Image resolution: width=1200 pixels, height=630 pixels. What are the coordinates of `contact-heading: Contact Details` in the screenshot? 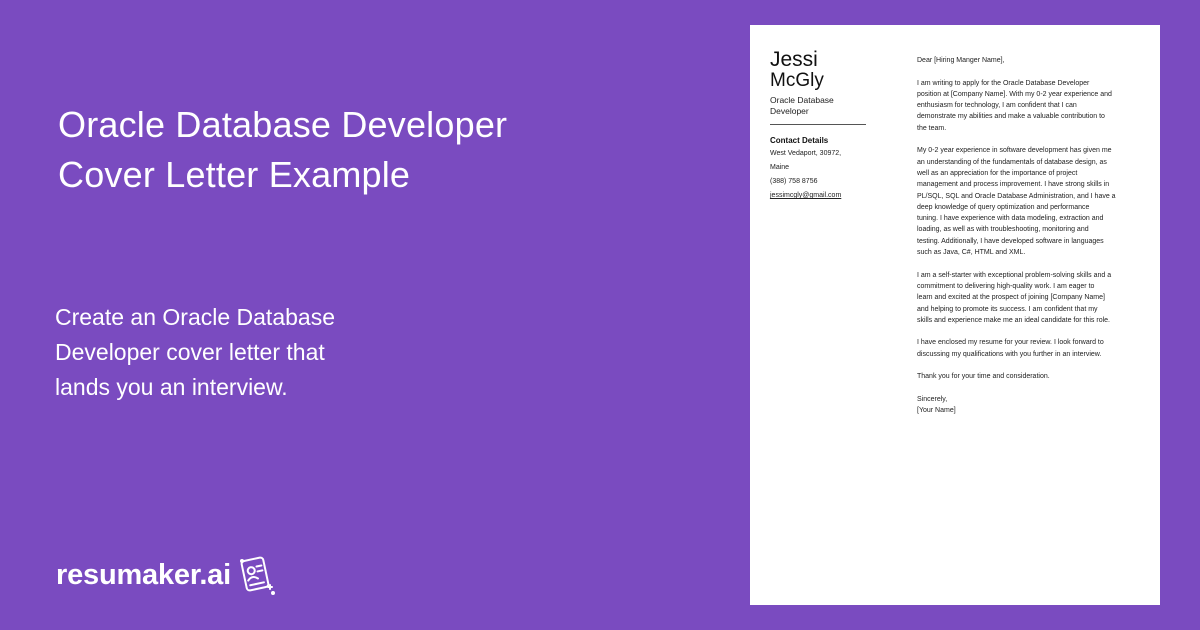 It's located at (799, 140).